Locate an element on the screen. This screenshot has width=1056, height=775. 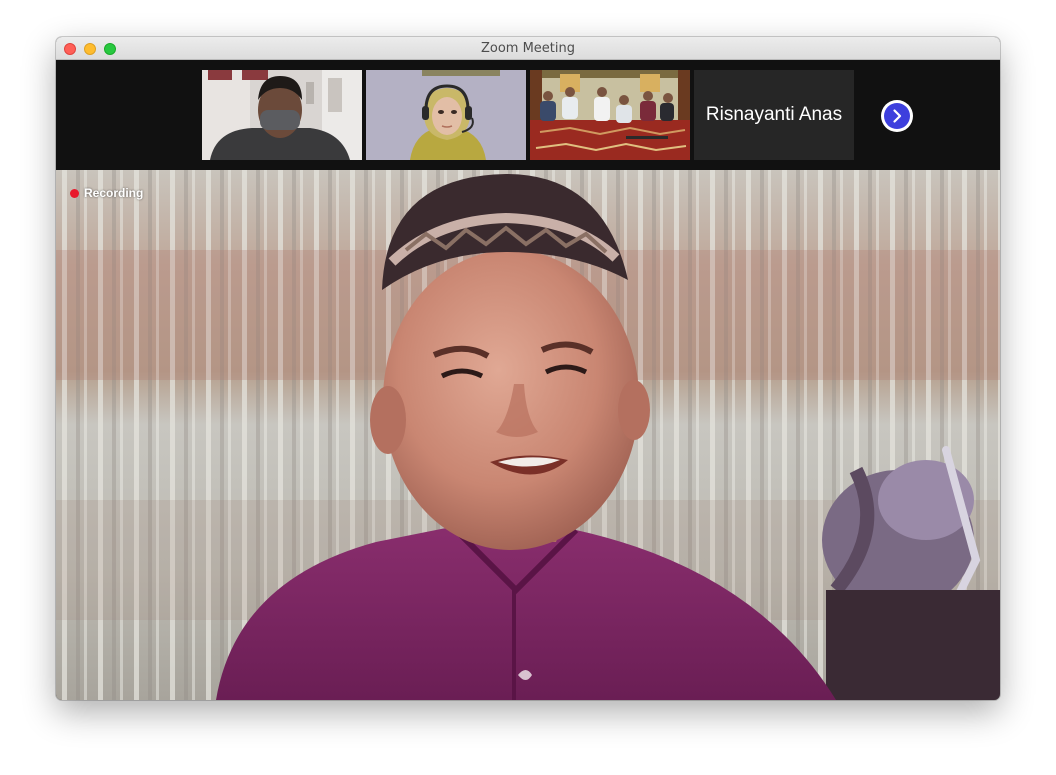
chevron-right-icon is located at coordinates (897, 116).